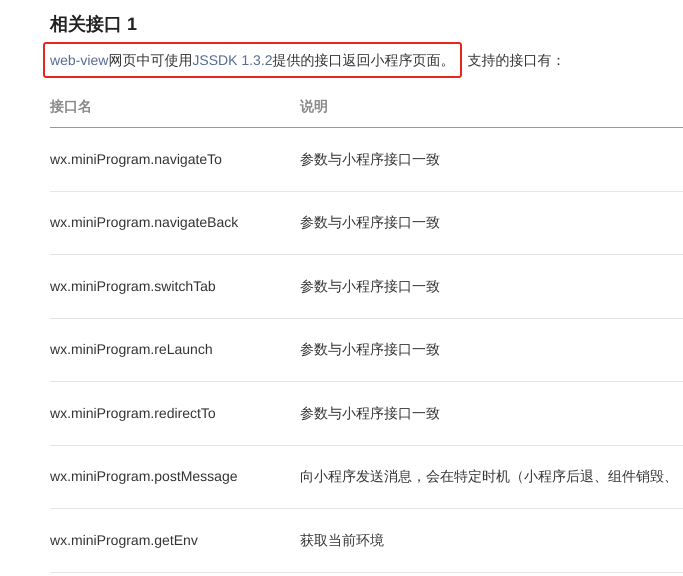  Describe the element at coordinates (124, 540) in the screenshot. I see `table-cell: wx.miniProgram.getEnv` at that location.